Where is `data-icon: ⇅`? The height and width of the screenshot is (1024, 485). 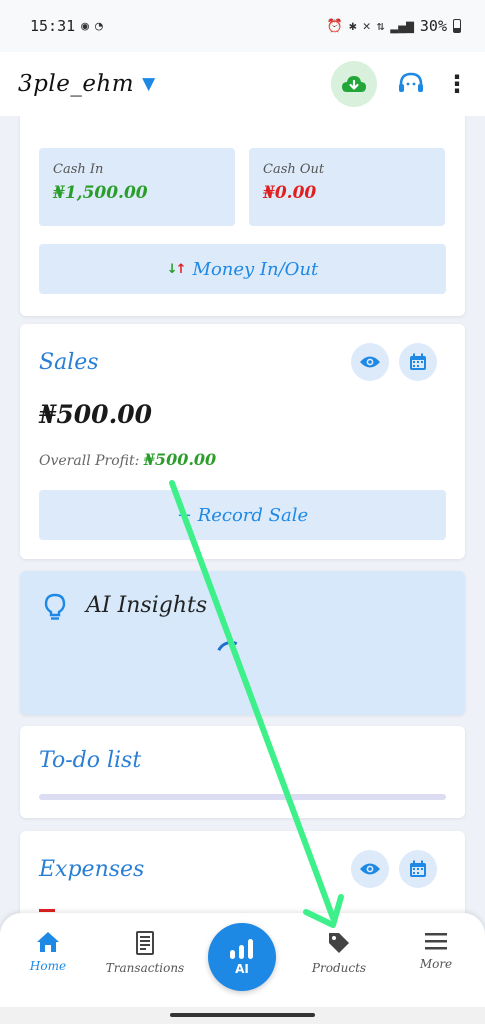
data-icon: ⇅ is located at coordinates (380, 26).